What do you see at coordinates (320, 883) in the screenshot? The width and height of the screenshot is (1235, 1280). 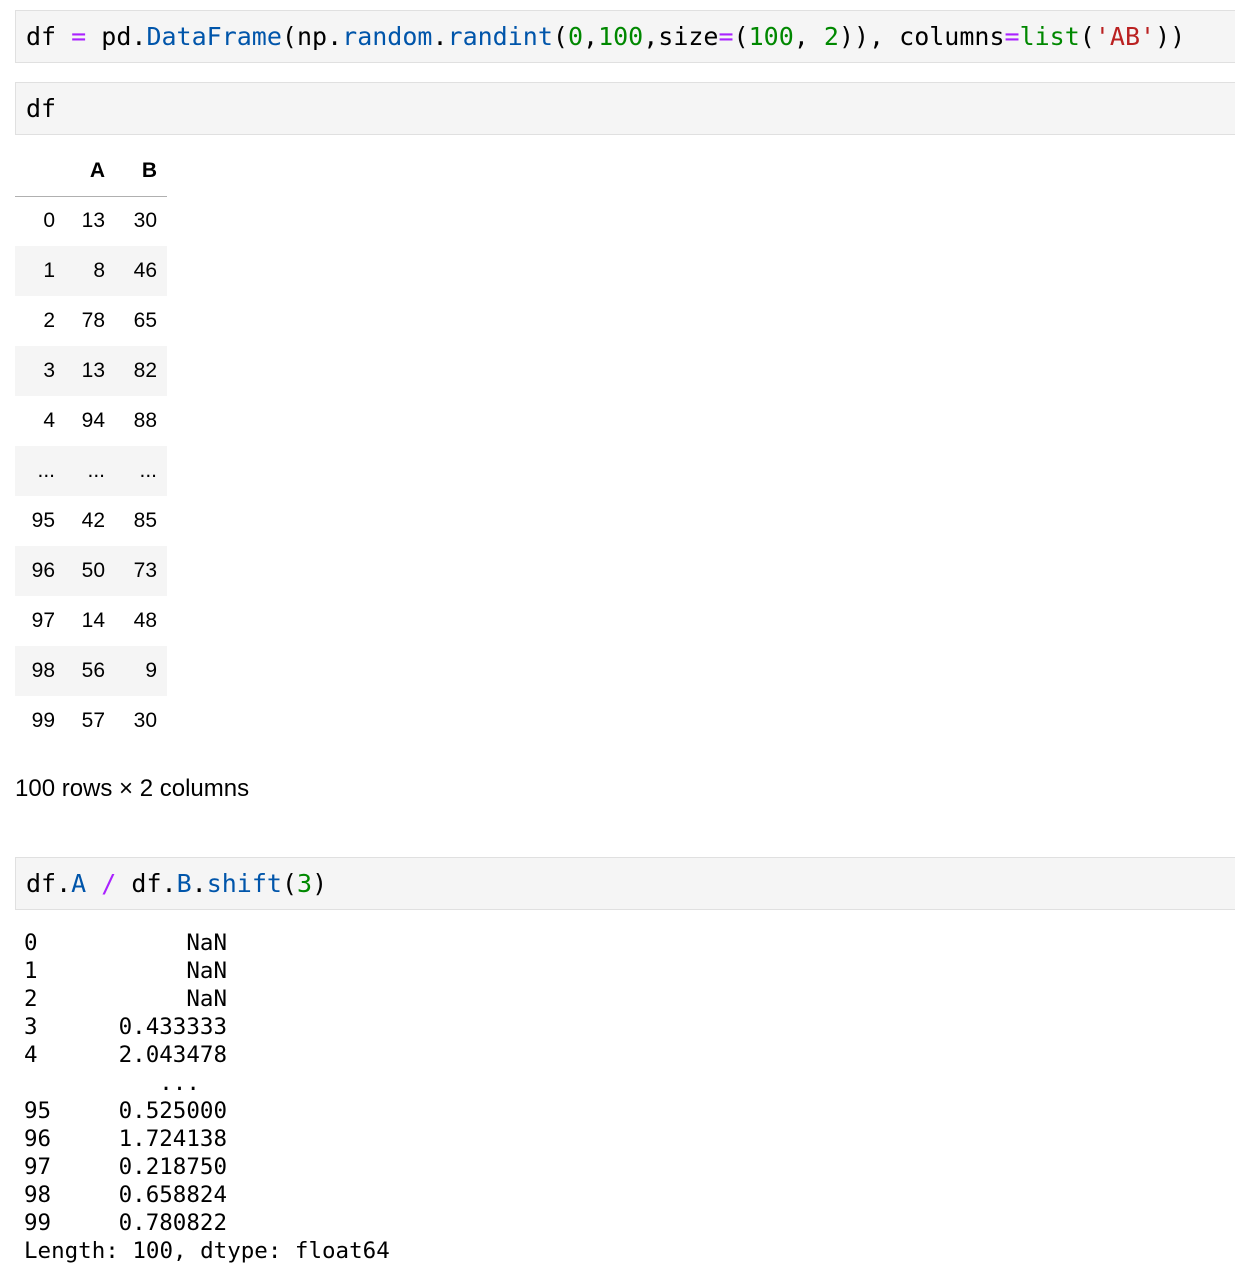 I see `code-token: )` at bounding box center [320, 883].